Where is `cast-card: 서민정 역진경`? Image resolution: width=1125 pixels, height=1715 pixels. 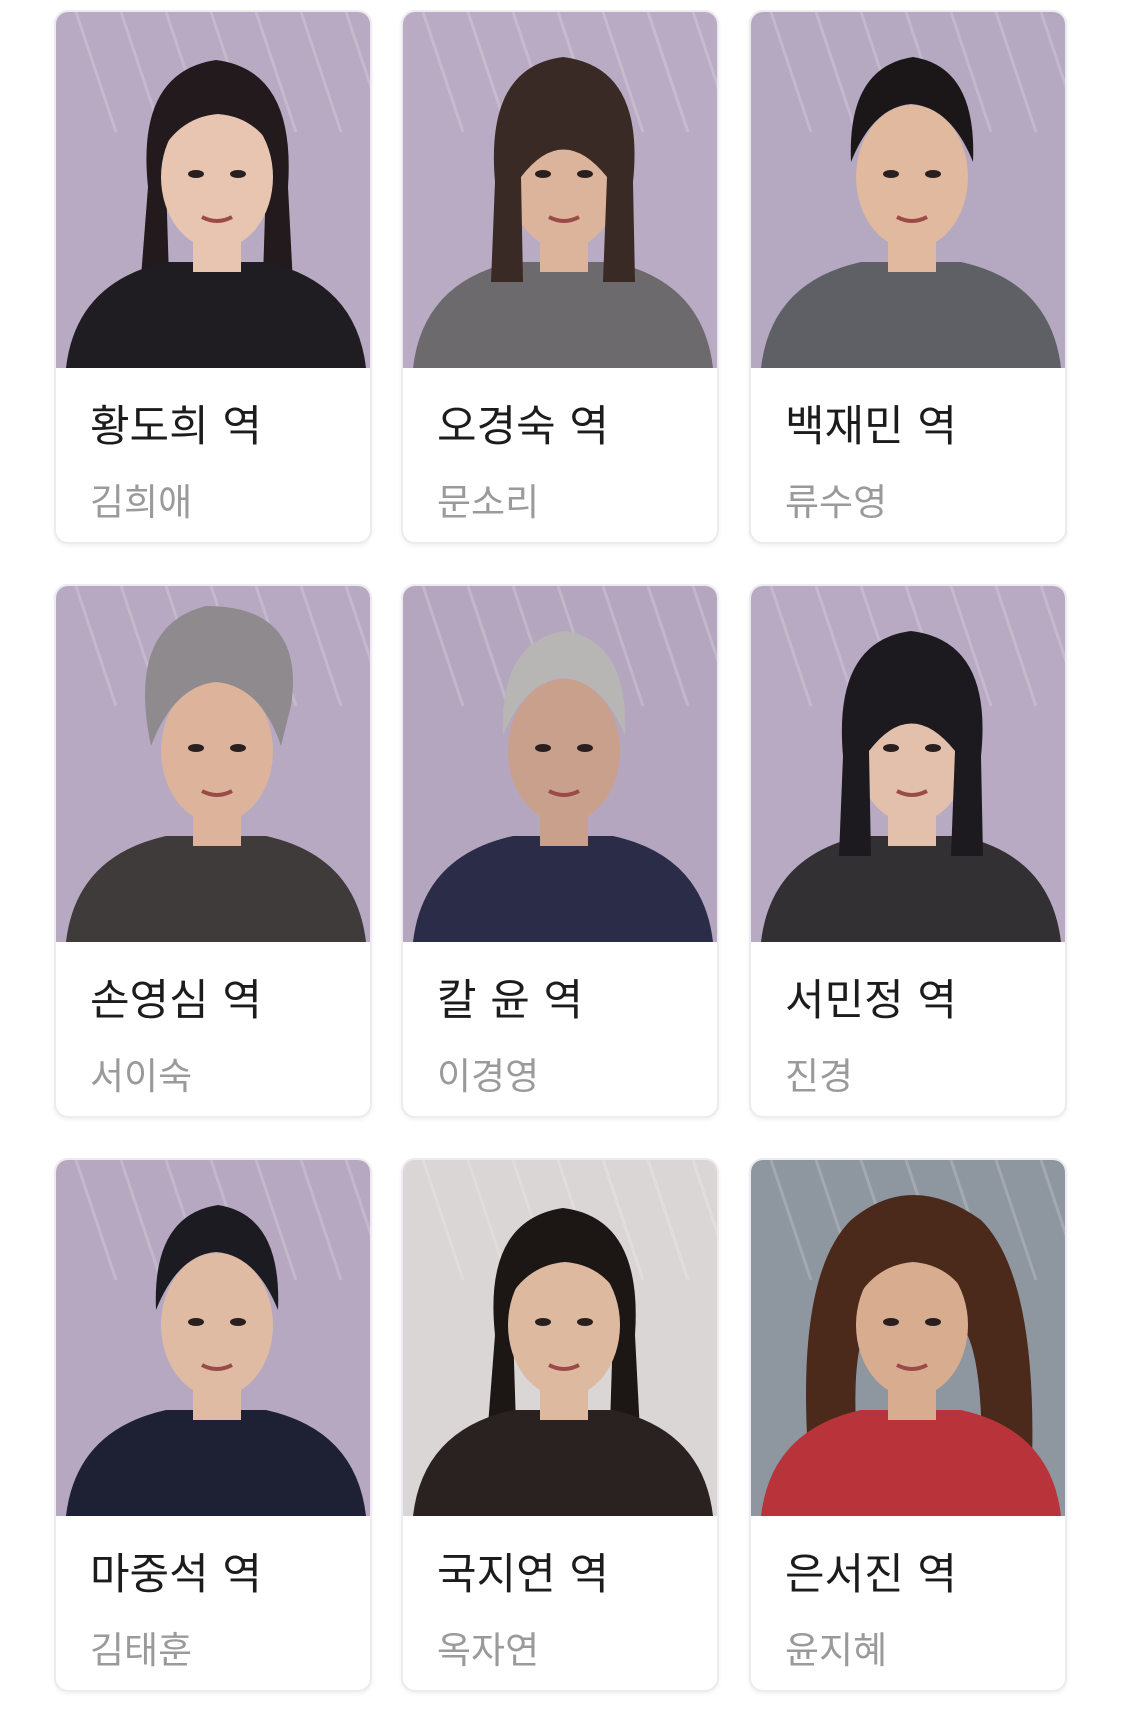 cast-card: 서민정 역진경 is located at coordinates (908, 851).